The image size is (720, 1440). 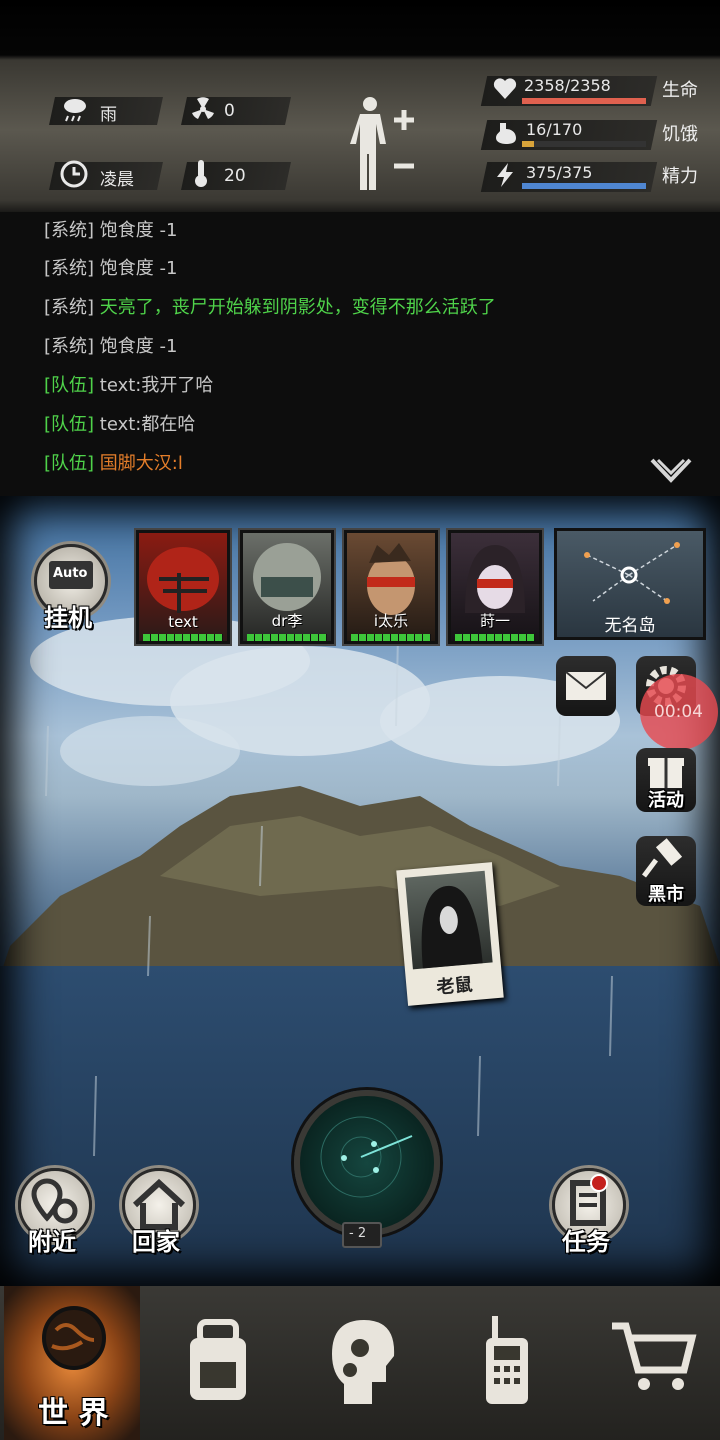 What do you see at coordinates (666, 800) in the screenshot?
I see `event-label: 活动` at bounding box center [666, 800].